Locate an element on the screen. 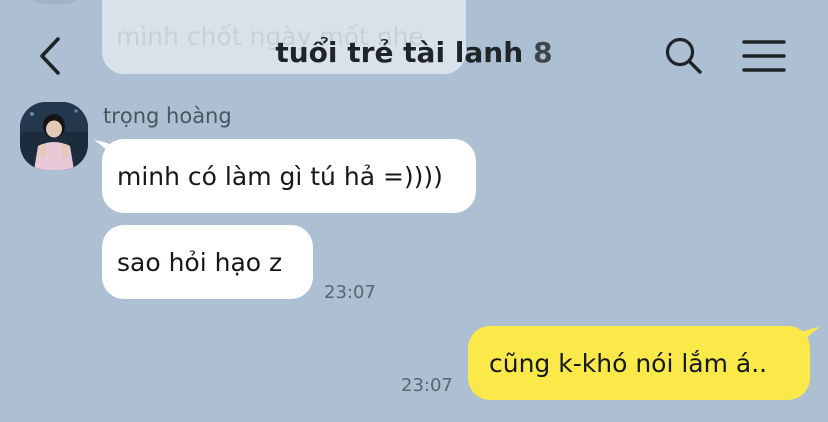  hamburger-menu-icon is located at coordinates (764, 56).